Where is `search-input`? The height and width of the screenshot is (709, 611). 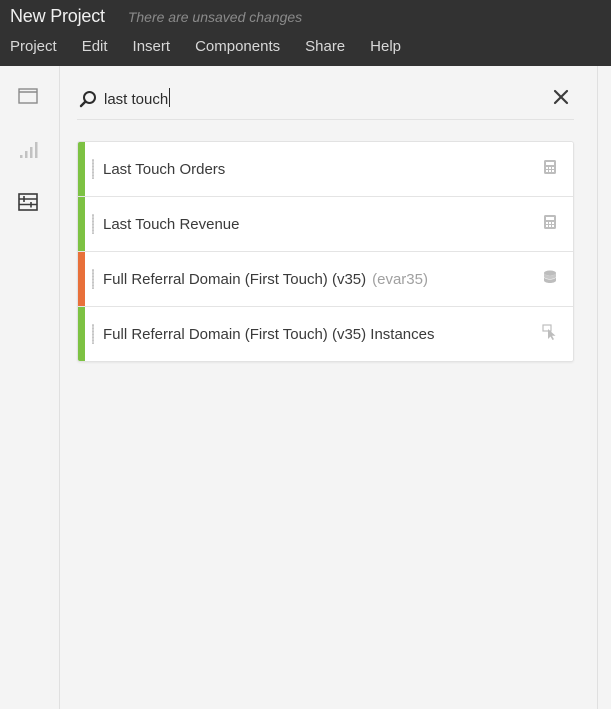 search-input is located at coordinates (314, 99).